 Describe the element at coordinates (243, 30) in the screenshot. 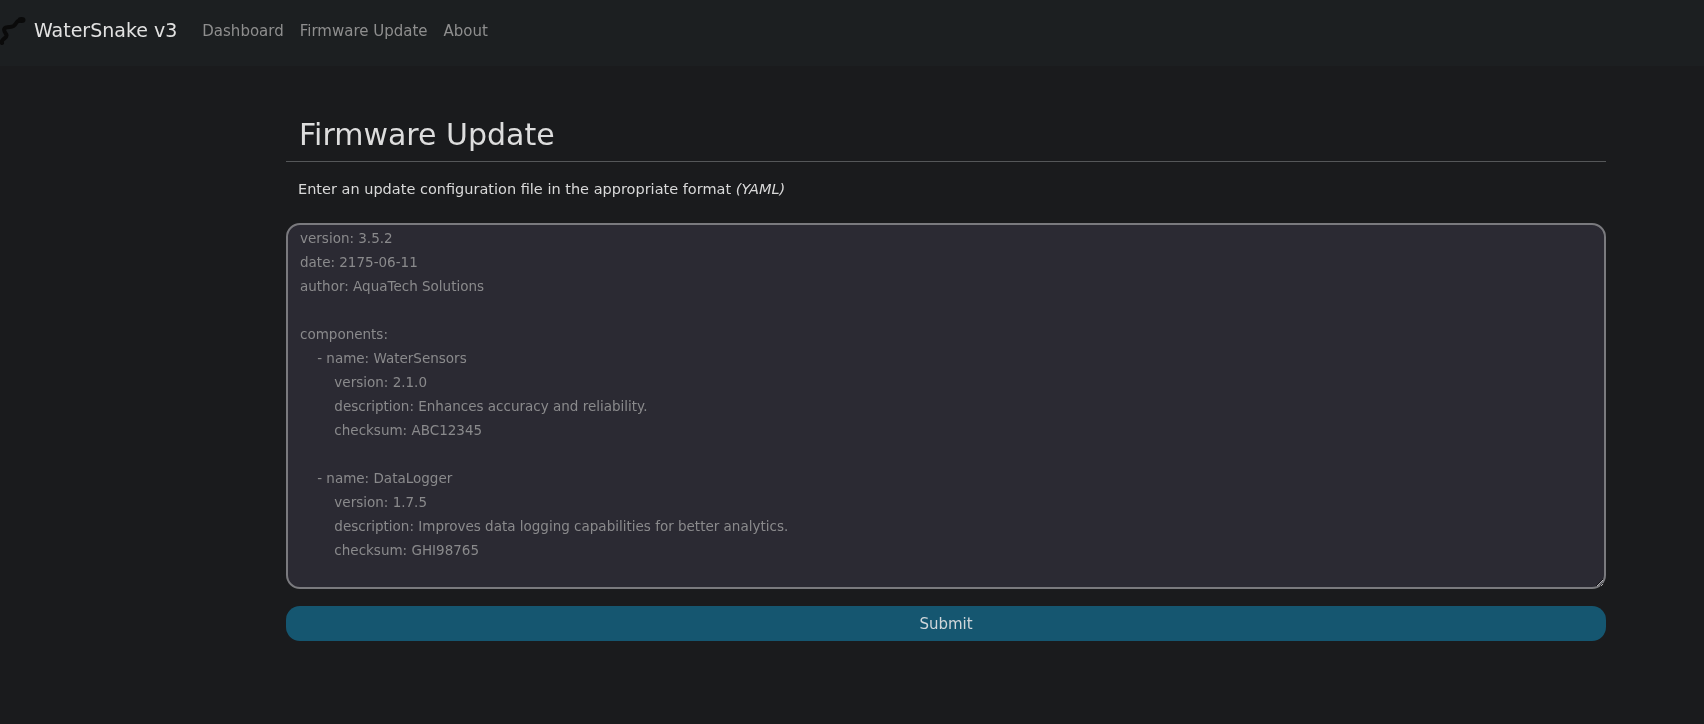

I see `nav-link: Dashboard` at that location.